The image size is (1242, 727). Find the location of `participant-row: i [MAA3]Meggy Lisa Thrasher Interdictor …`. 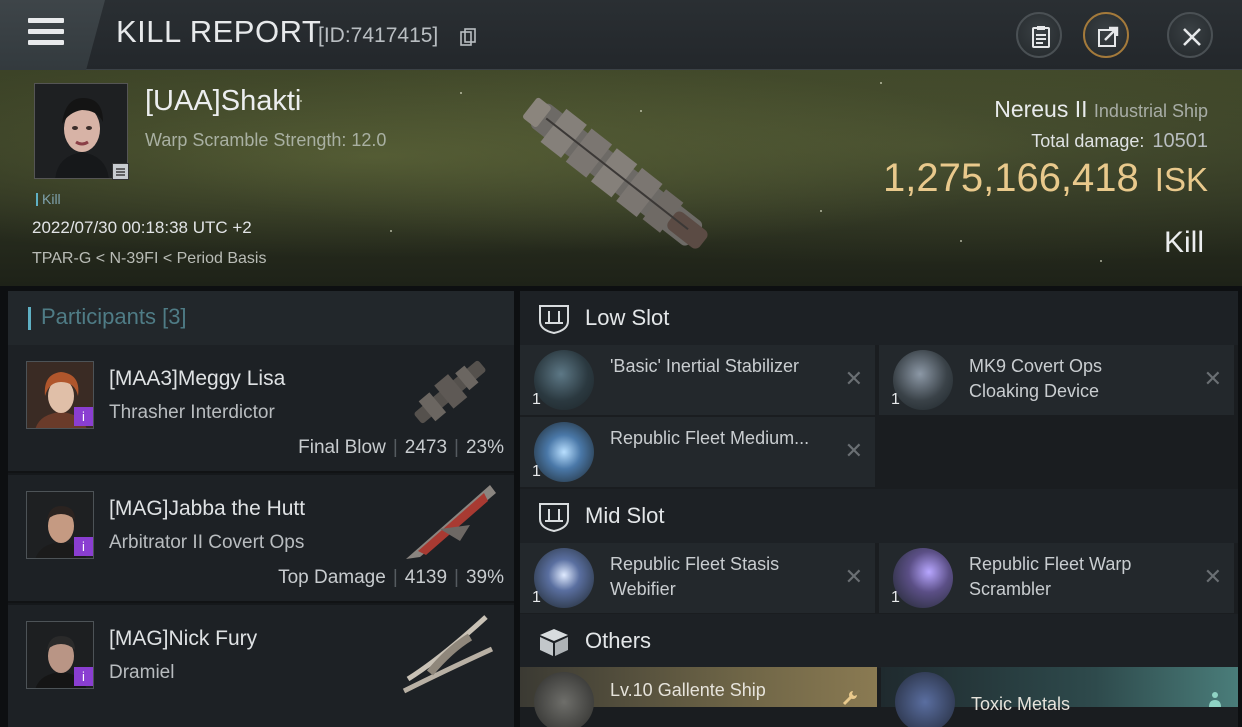

participant-row: i [MAA3]Meggy Lisa Thrasher Interdictor … is located at coordinates (261, 409).